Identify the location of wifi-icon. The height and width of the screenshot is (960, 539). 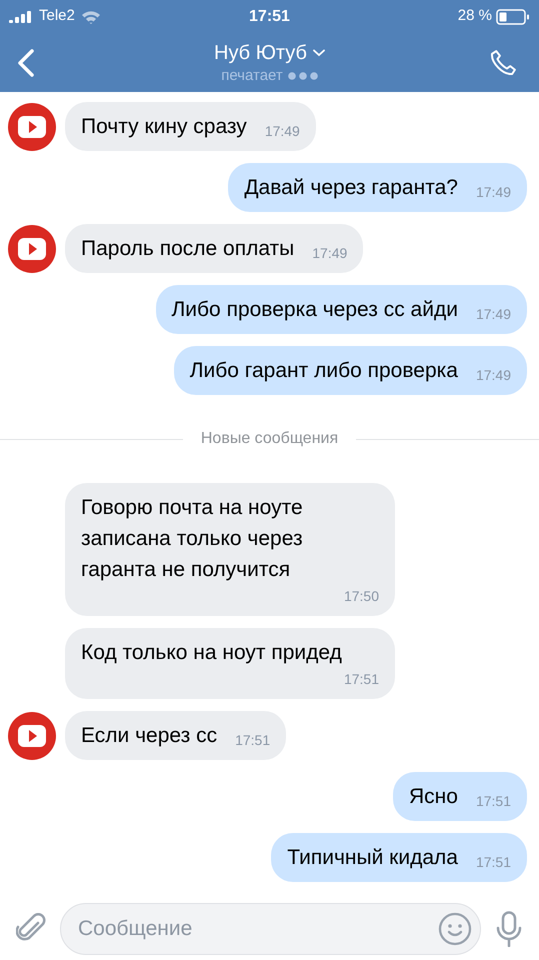
(90, 17).